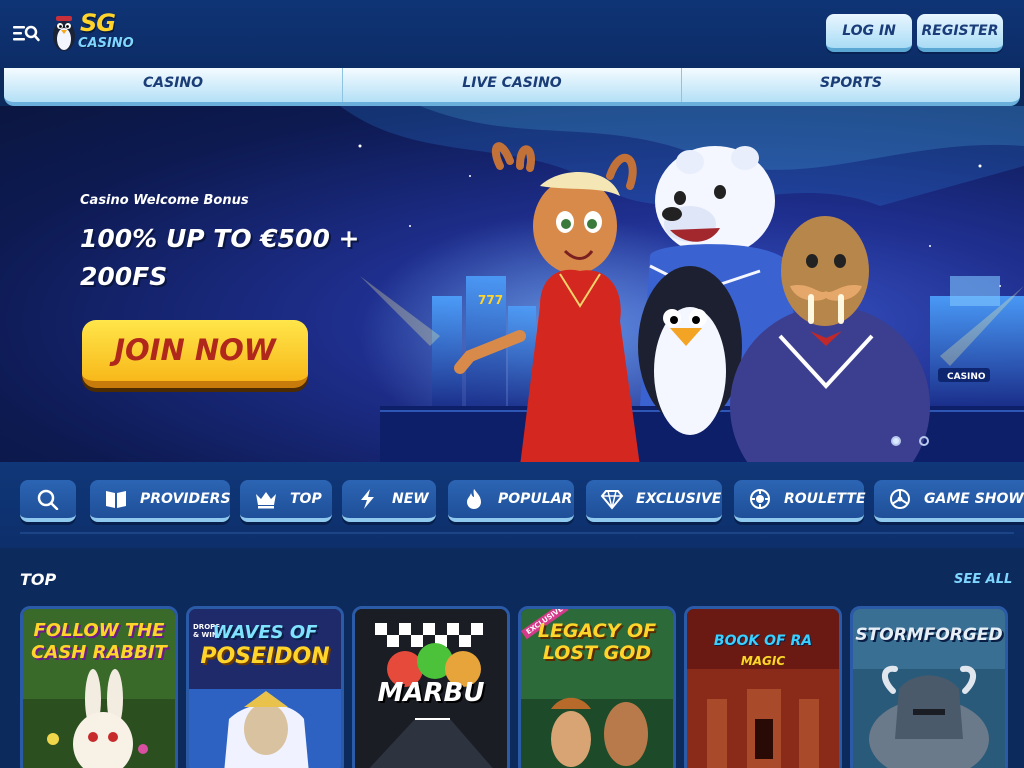 This screenshot has width=1024, height=768. Describe the element at coordinates (535, 499) in the screenshot. I see `category-label: POPULAR` at that location.